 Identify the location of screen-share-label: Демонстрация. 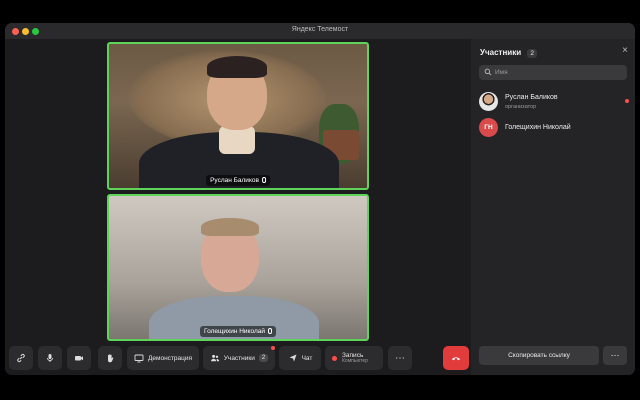
(170, 358).